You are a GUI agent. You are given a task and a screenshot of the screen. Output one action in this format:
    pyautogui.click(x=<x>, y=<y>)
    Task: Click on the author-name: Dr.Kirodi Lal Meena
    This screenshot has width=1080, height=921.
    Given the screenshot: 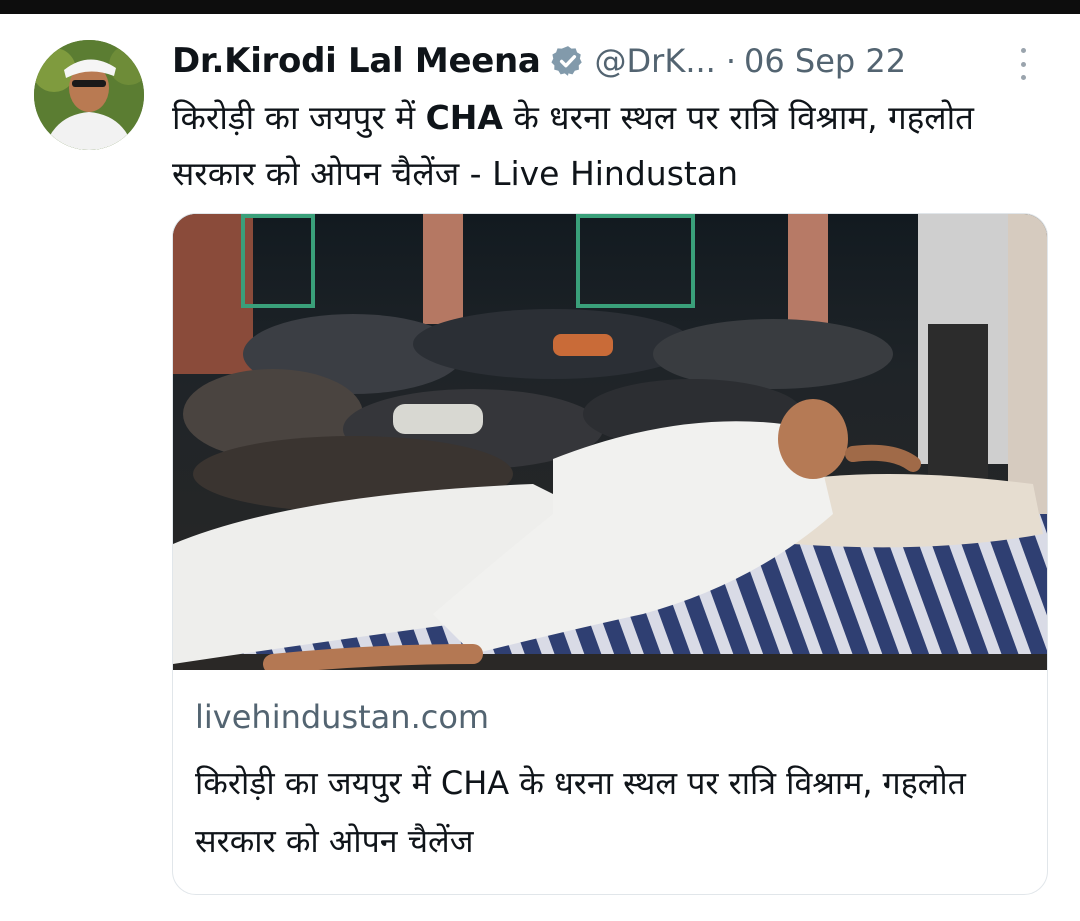 What is the action you would take?
    pyautogui.click(x=356, y=61)
    